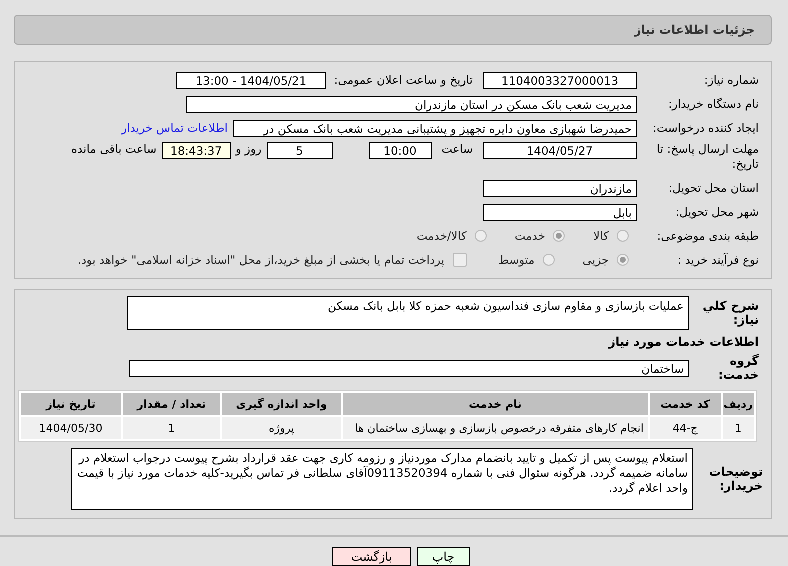  What do you see at coordinates (71, 428) in the screenshot?
I see `table-cell: 1404/05/30` at bounding box center [71, 428].